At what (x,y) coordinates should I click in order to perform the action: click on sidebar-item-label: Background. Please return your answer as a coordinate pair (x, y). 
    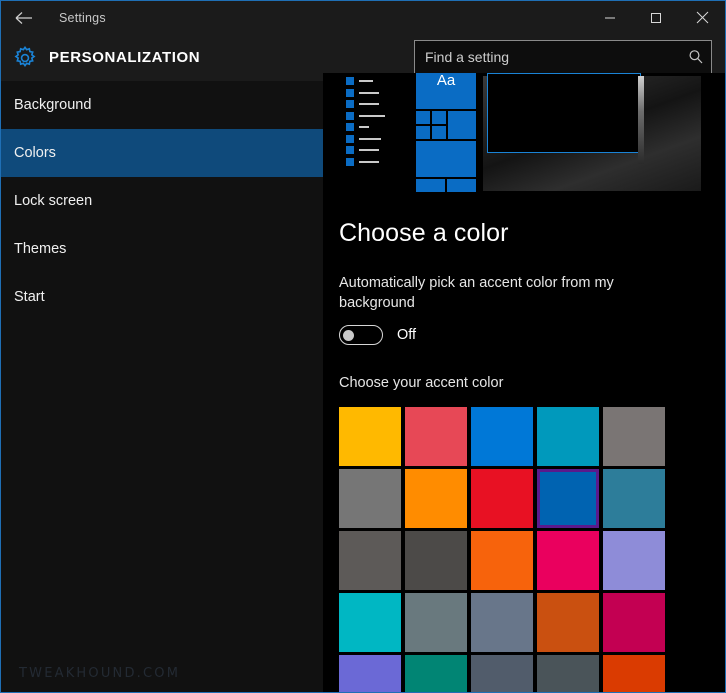
    Looking at the image, I should click on (53, 105).